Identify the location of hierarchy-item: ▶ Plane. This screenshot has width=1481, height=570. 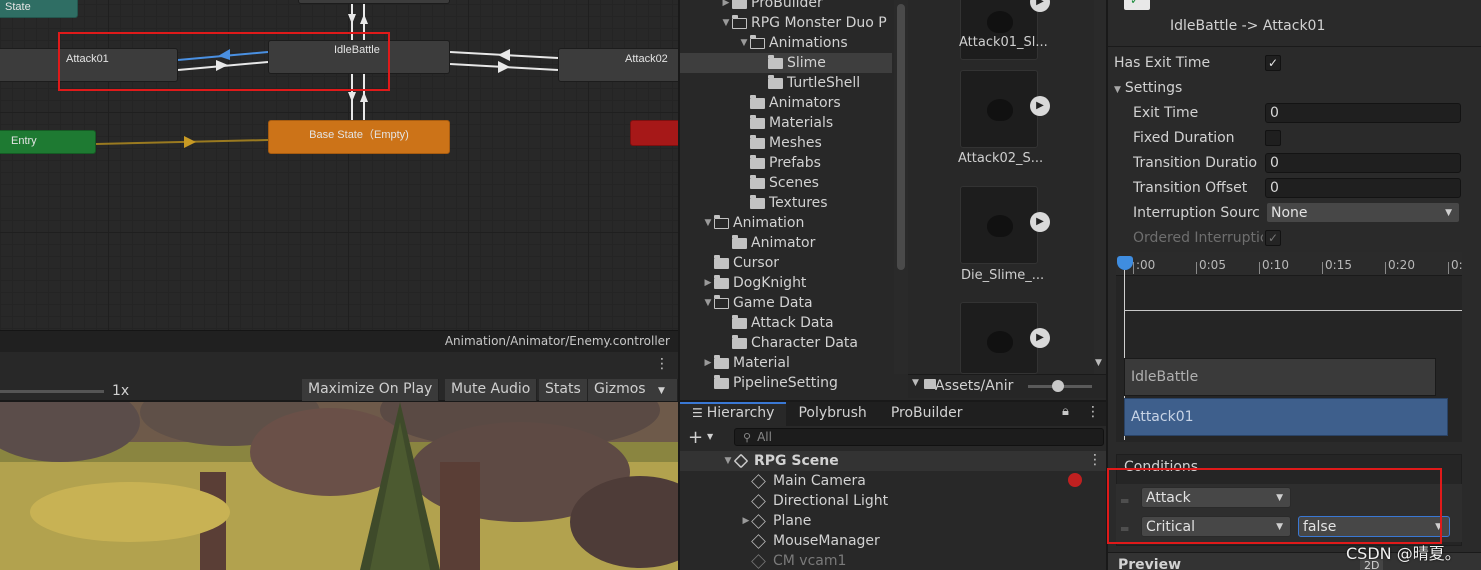
(893, 521).